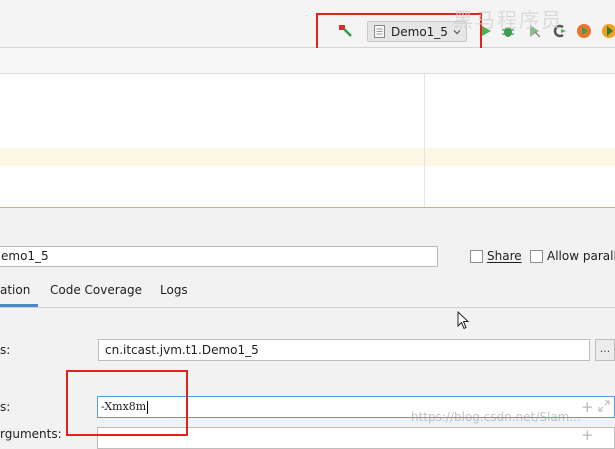 This screenshot has height=449, width=615. I want to click on run-with-coverage-icon, so click(535, 31).